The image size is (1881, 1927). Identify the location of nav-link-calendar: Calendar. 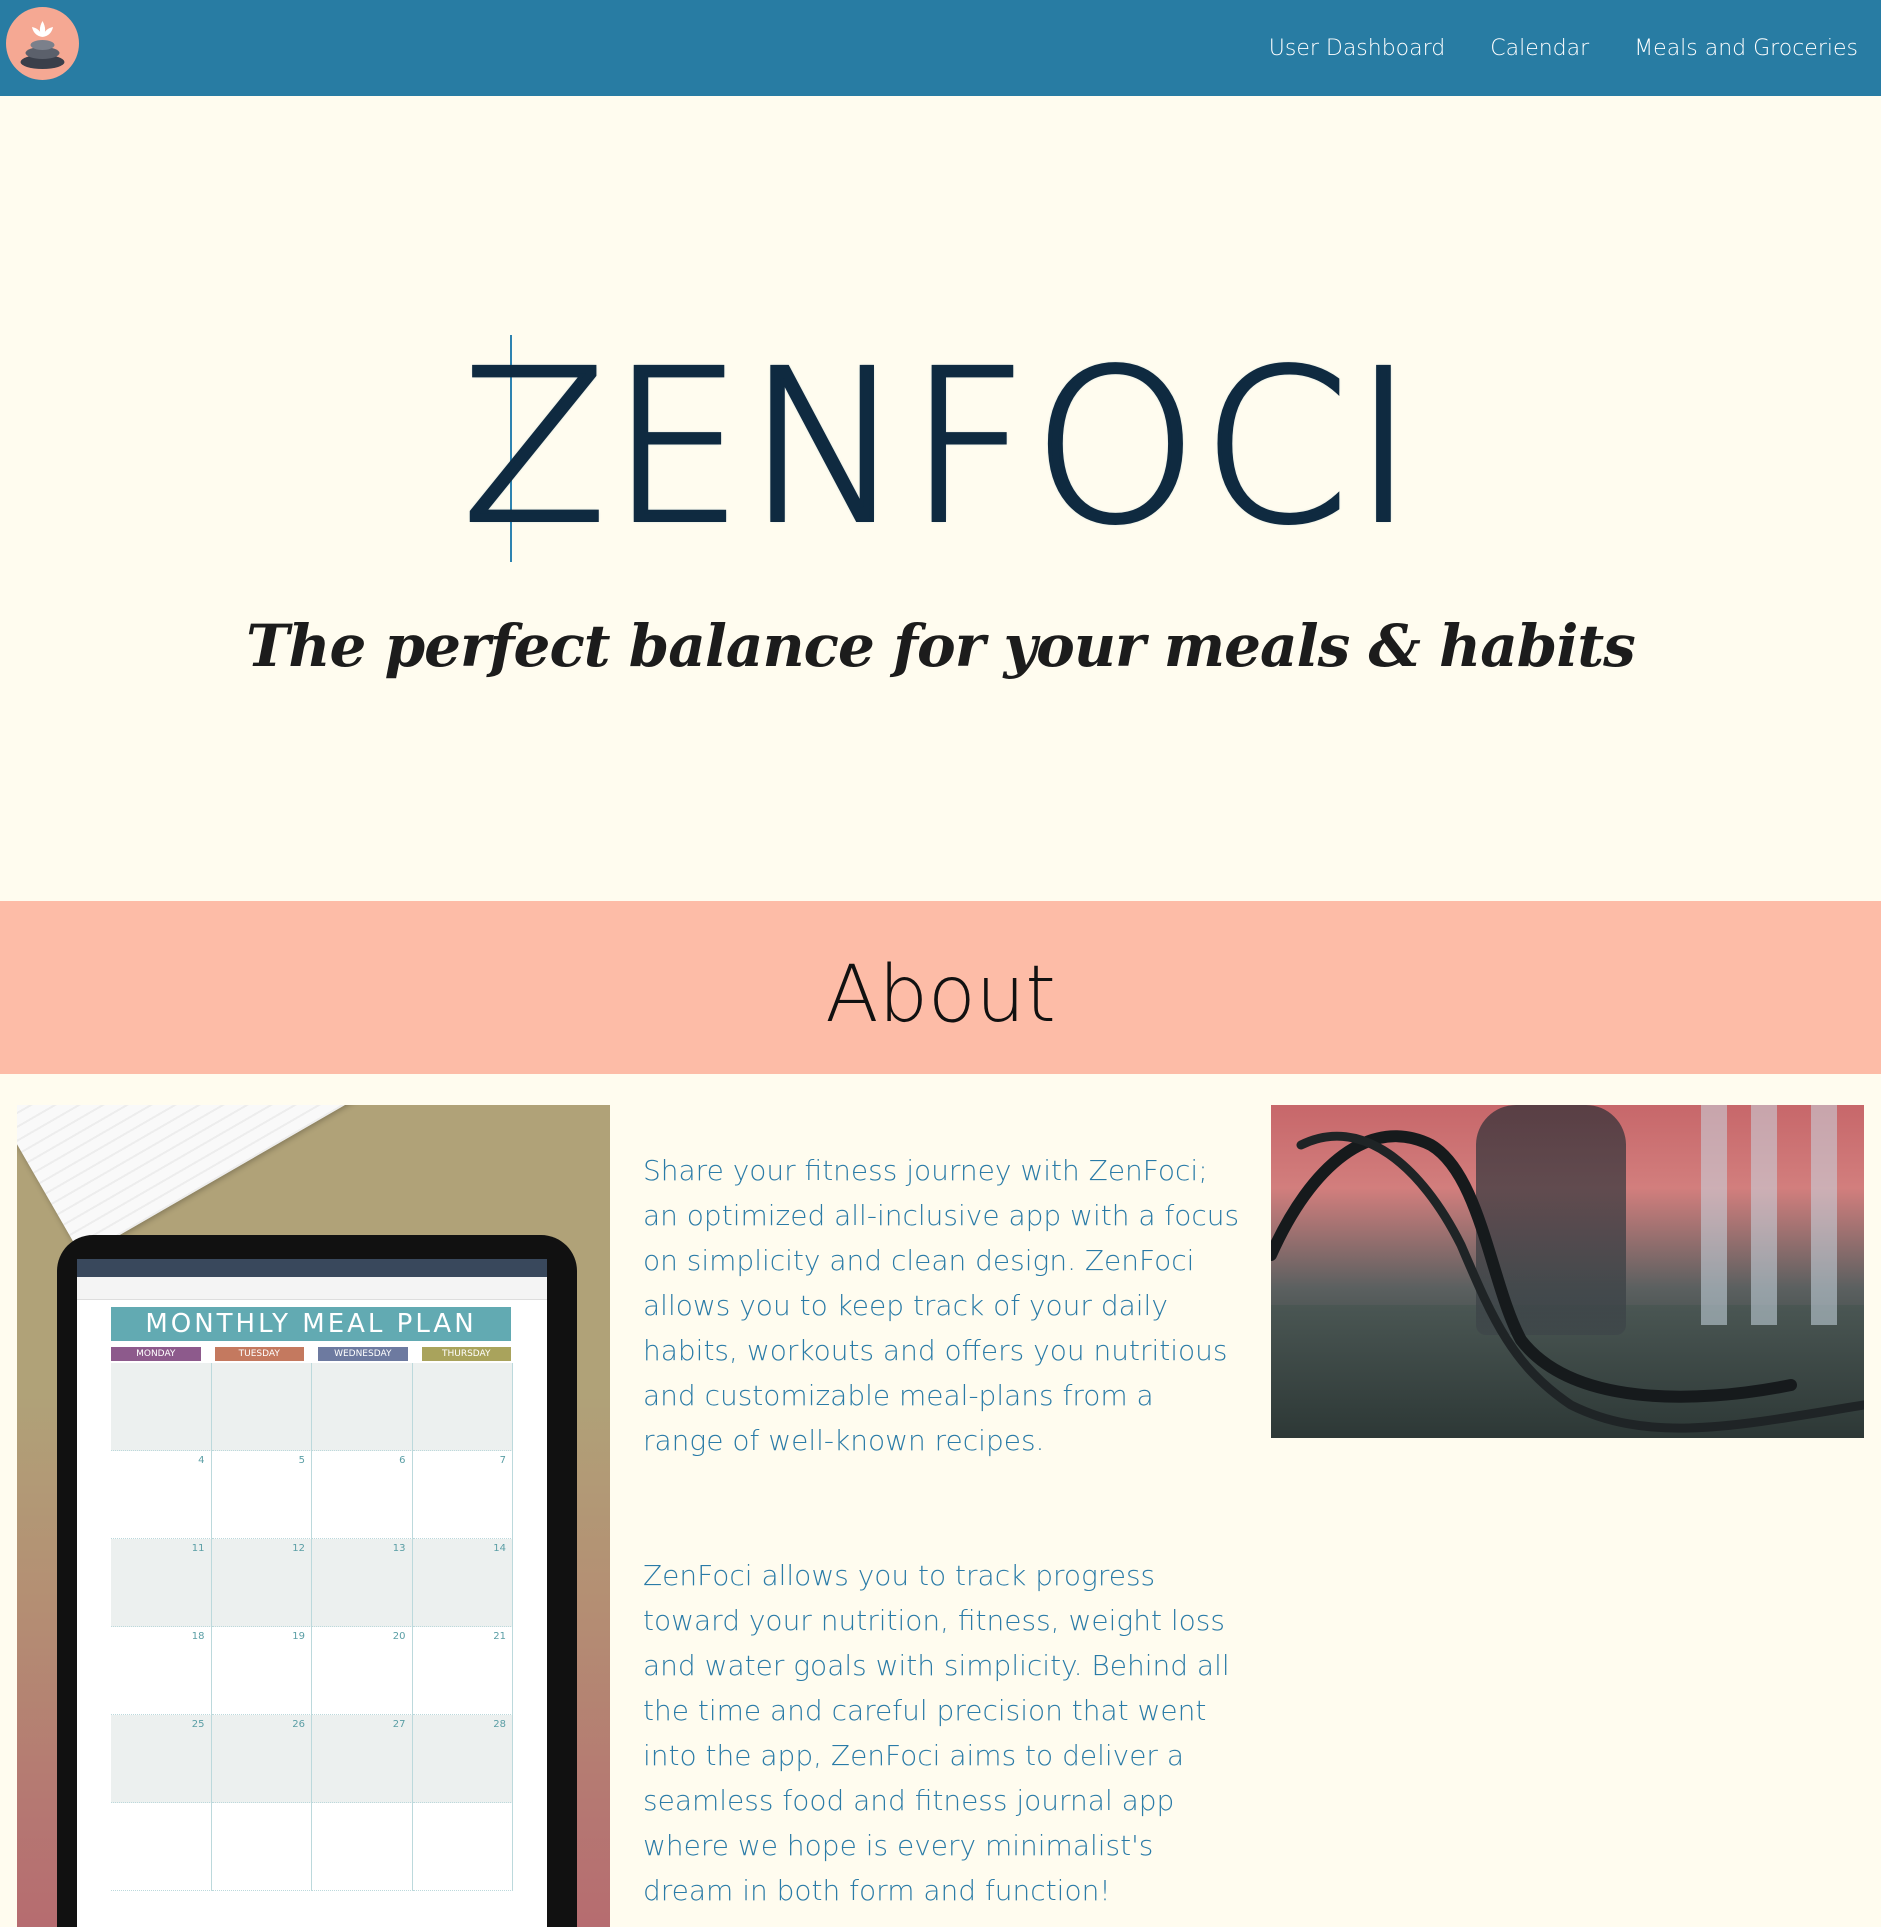
(1539, 48).